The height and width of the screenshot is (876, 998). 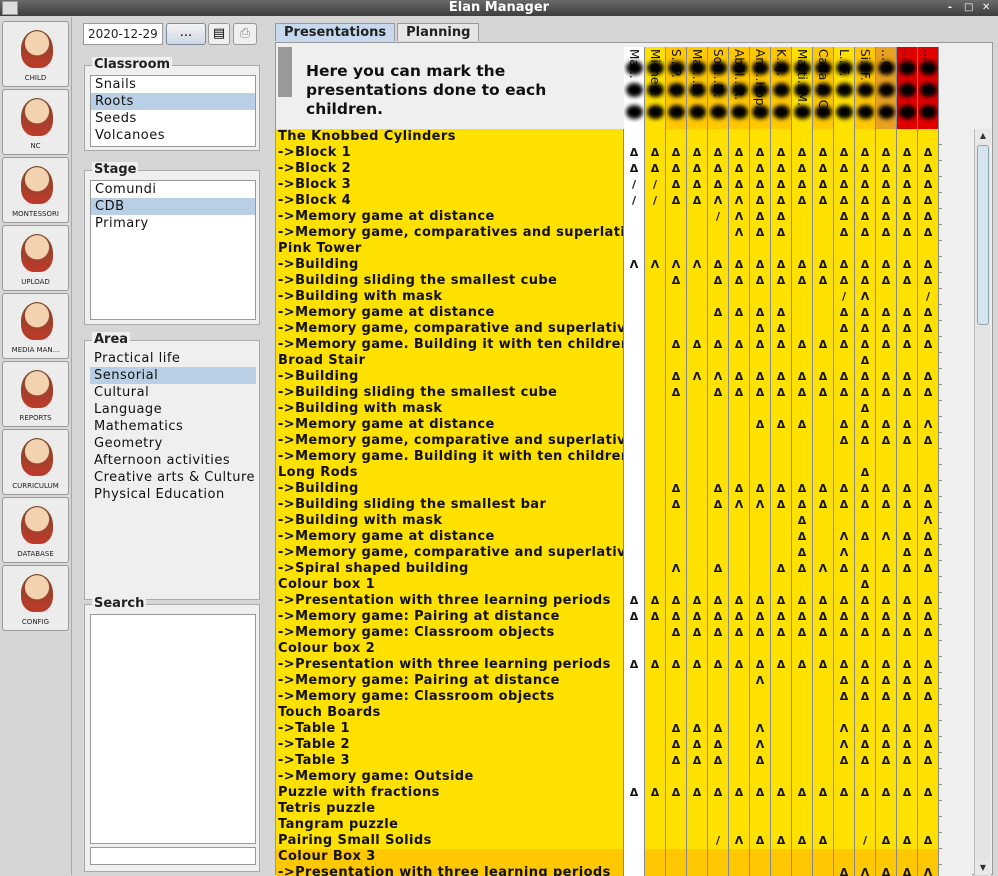 What do you see at coordinates (35, 54) in the screenshot?
I see `sidebar-child-button: CHILD` at bounding box center [35, 54].